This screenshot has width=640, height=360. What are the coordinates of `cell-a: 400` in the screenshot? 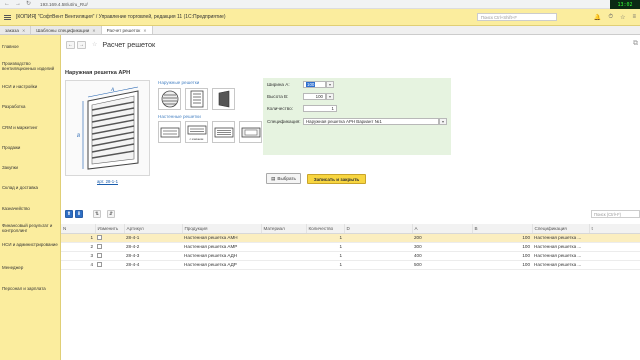 It's located at (442, 256).